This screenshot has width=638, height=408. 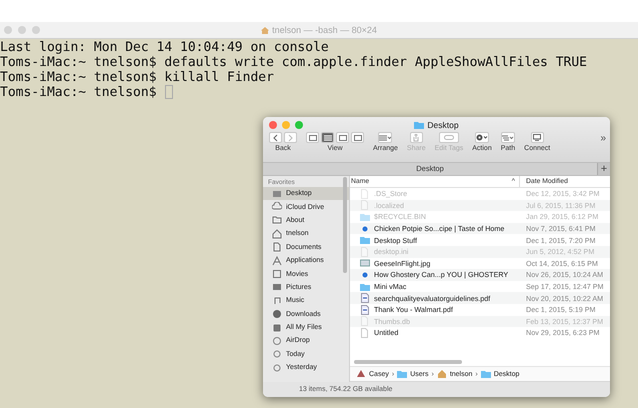 What do you see at coordinates (290, 138) in the screenshot?
I see `chevron-right-icon` at bounding box center [290, 138].